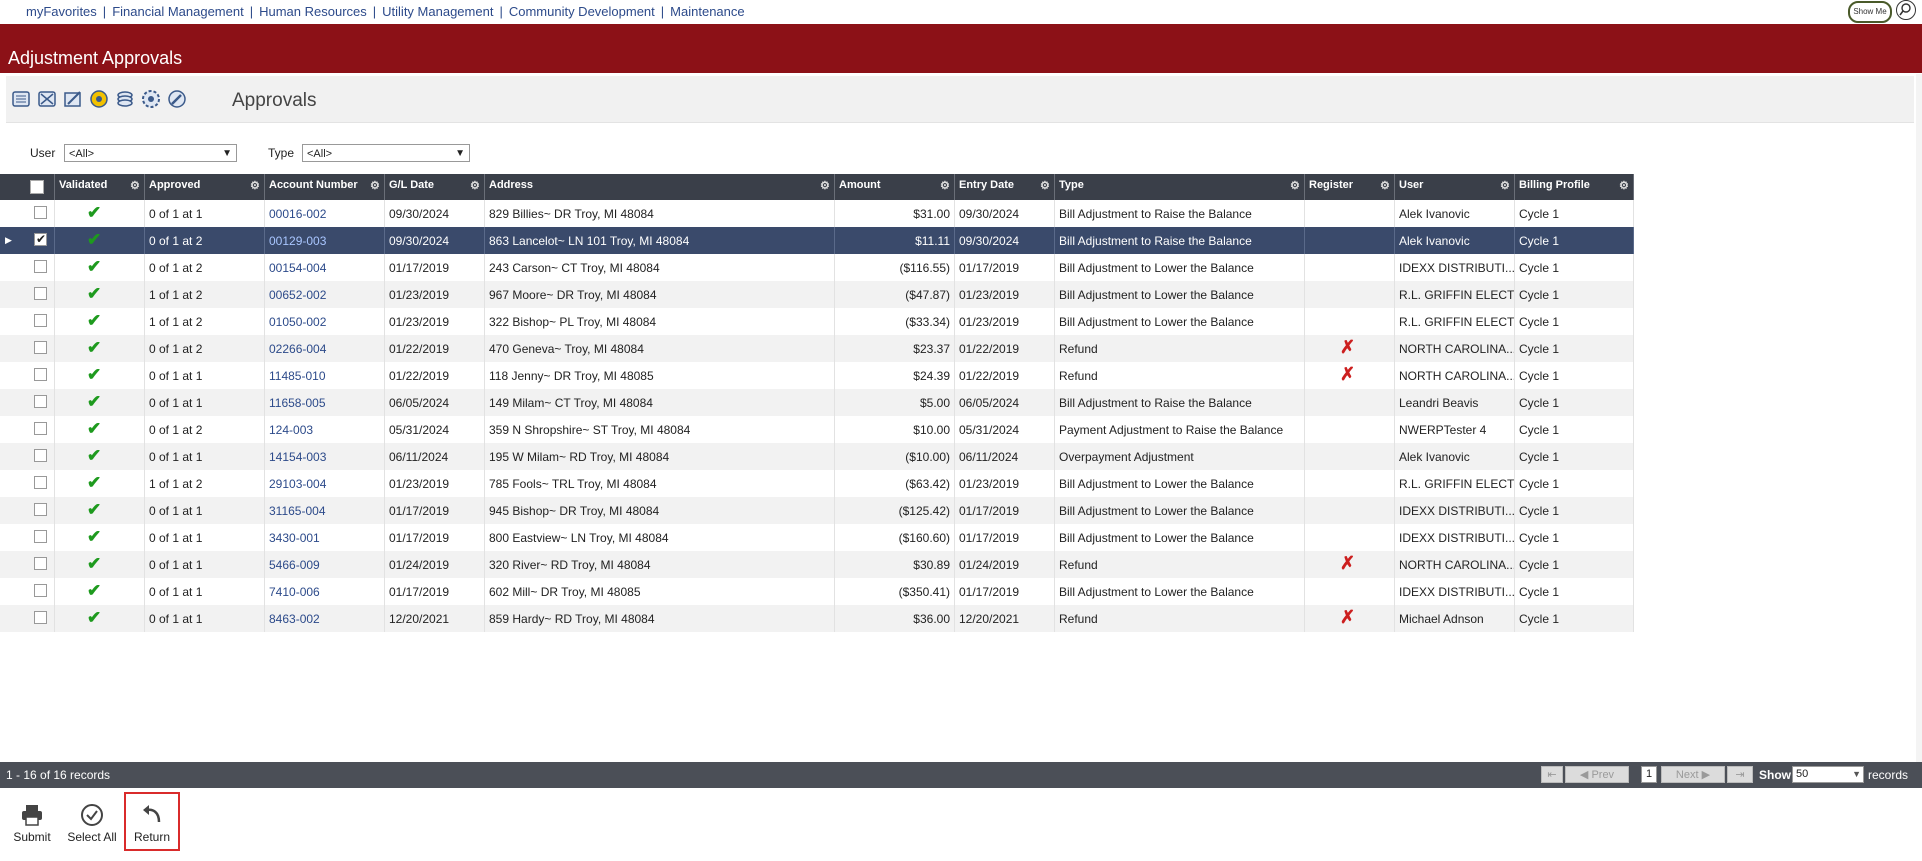 The width and height of the screenshot is (1922, 861). Describe the element at coordinates (297, 376) in the screenshot. I see `account-link: 11485-010` at that location.